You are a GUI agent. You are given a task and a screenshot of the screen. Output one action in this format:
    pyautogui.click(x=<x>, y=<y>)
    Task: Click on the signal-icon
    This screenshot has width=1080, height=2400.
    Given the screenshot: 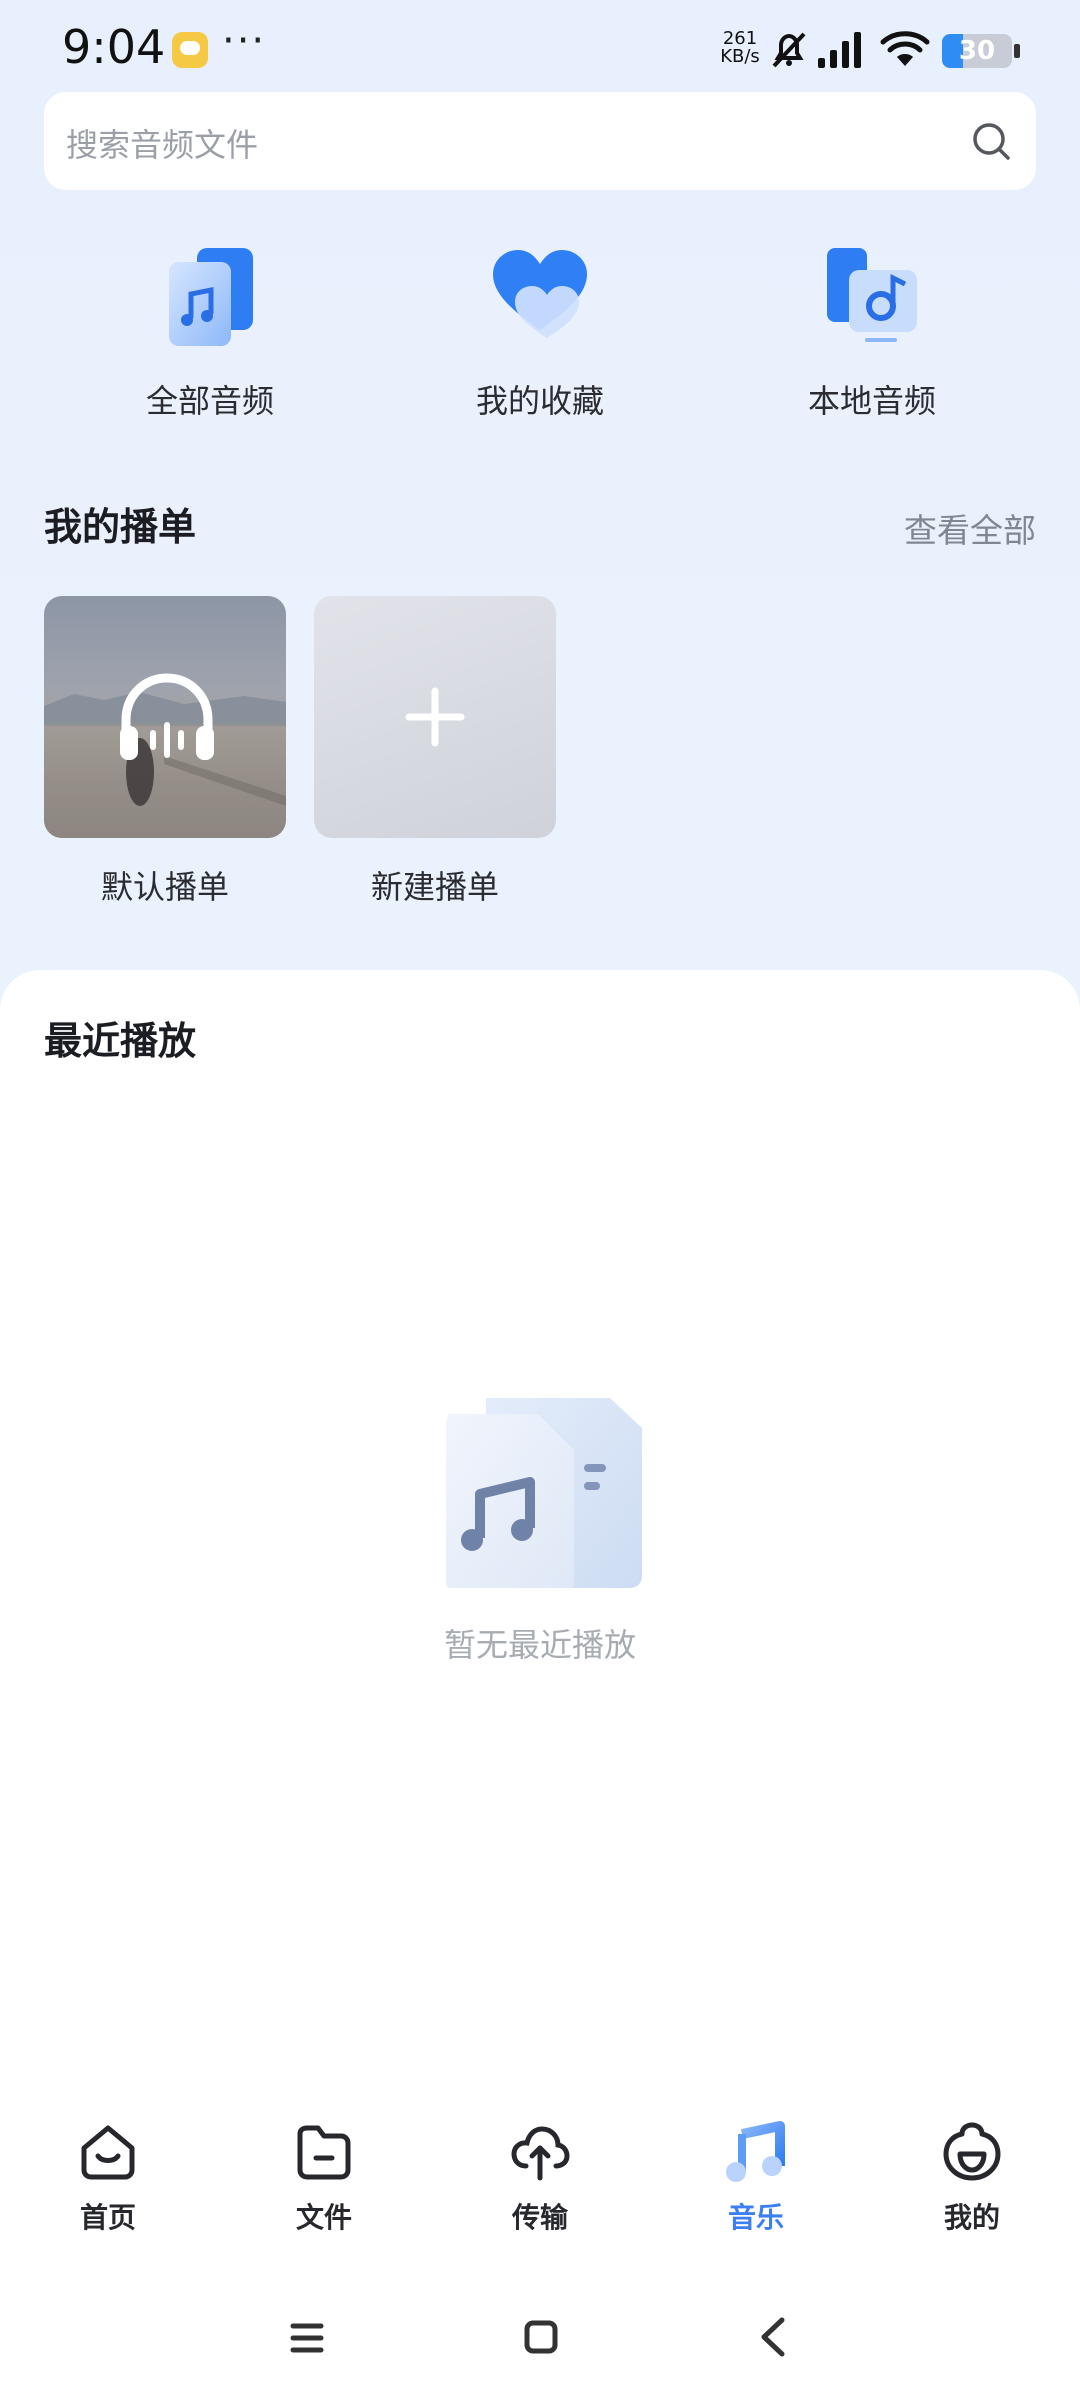 What is the action you would take?
    pyautogui.click(x=839, y=50)
    